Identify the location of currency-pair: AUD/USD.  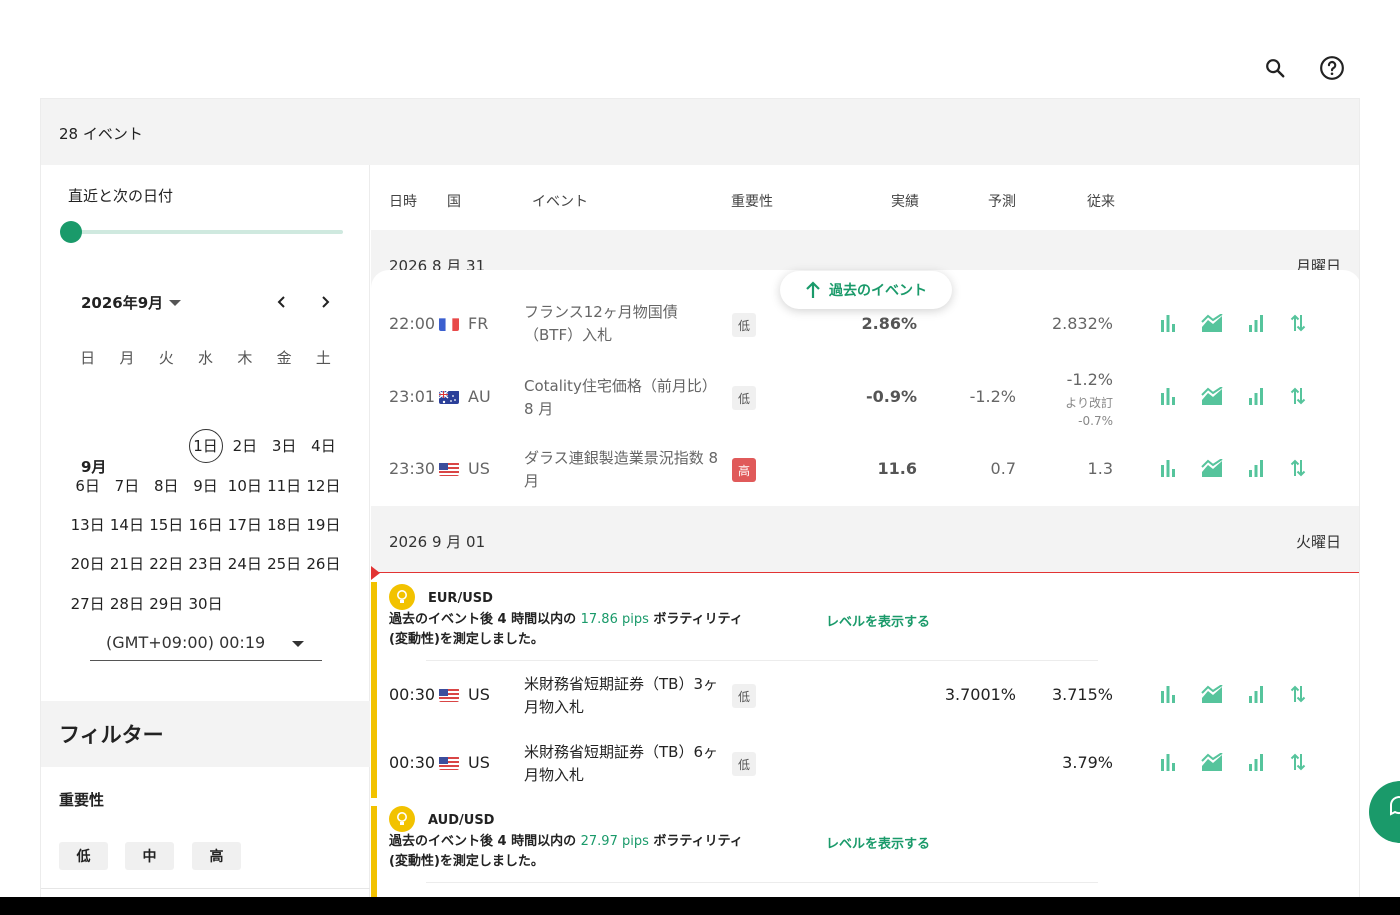
(461, 820).